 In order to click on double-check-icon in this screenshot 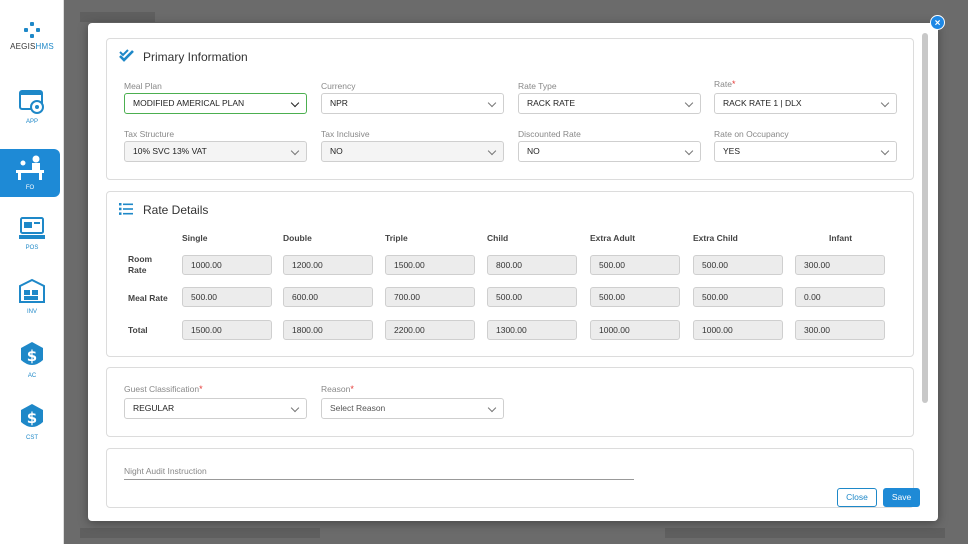, I will do `click(126, 55)`.